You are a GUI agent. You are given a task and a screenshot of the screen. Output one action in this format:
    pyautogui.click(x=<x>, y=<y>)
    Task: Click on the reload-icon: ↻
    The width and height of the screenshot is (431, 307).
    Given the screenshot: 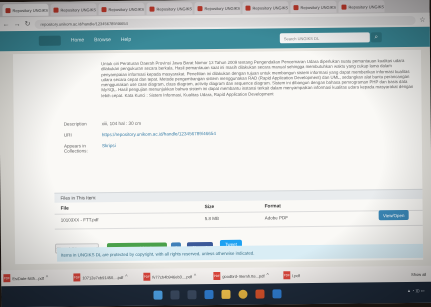 What is the action you would take?
    pyautogui.click(x=28, y=24)
    